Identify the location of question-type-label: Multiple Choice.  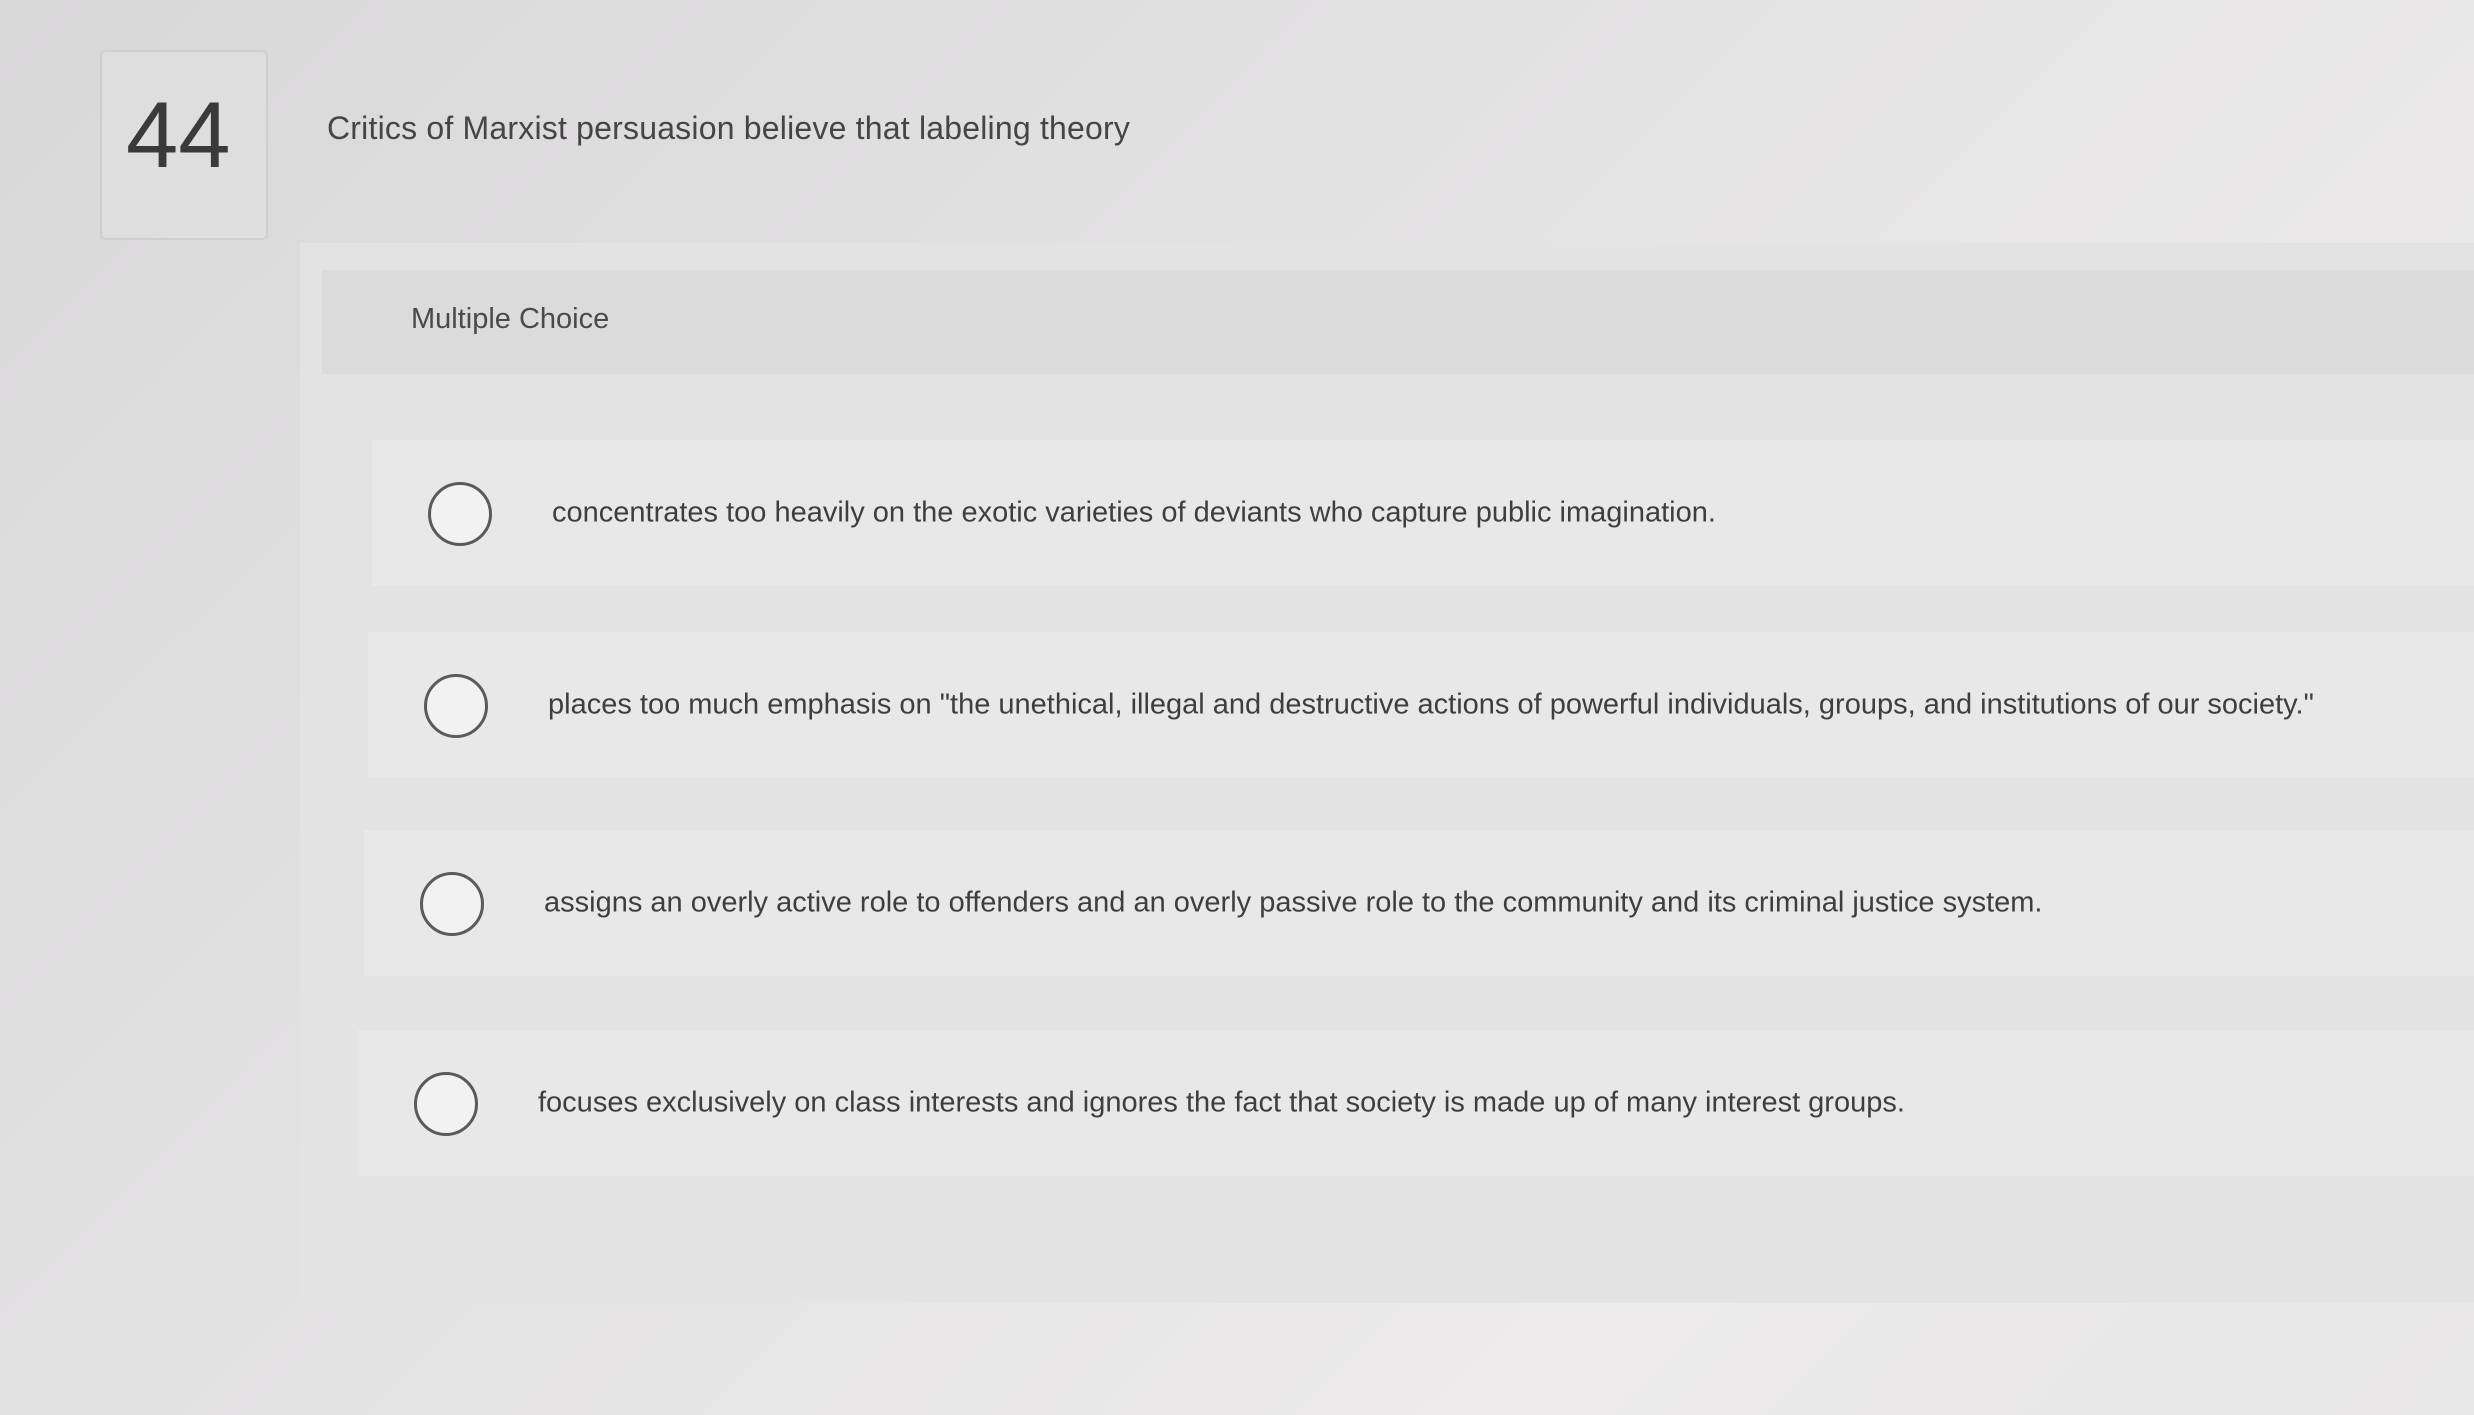
(510, 319).